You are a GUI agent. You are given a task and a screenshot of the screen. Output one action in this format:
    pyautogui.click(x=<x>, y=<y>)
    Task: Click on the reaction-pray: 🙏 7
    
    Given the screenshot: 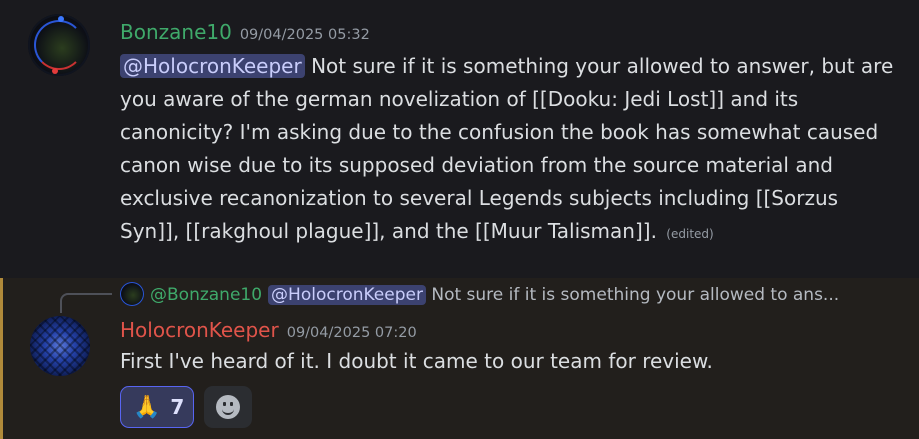 What is the action you would take?
    pyautogui.click(x=157, y=407)
    